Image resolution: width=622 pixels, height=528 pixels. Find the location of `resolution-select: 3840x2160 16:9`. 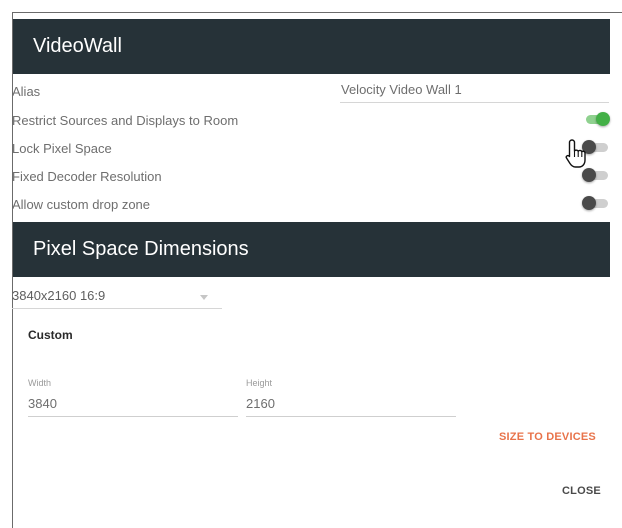

resolution-select: 3840x2160 16:9 is located at coordinates (117, 298).